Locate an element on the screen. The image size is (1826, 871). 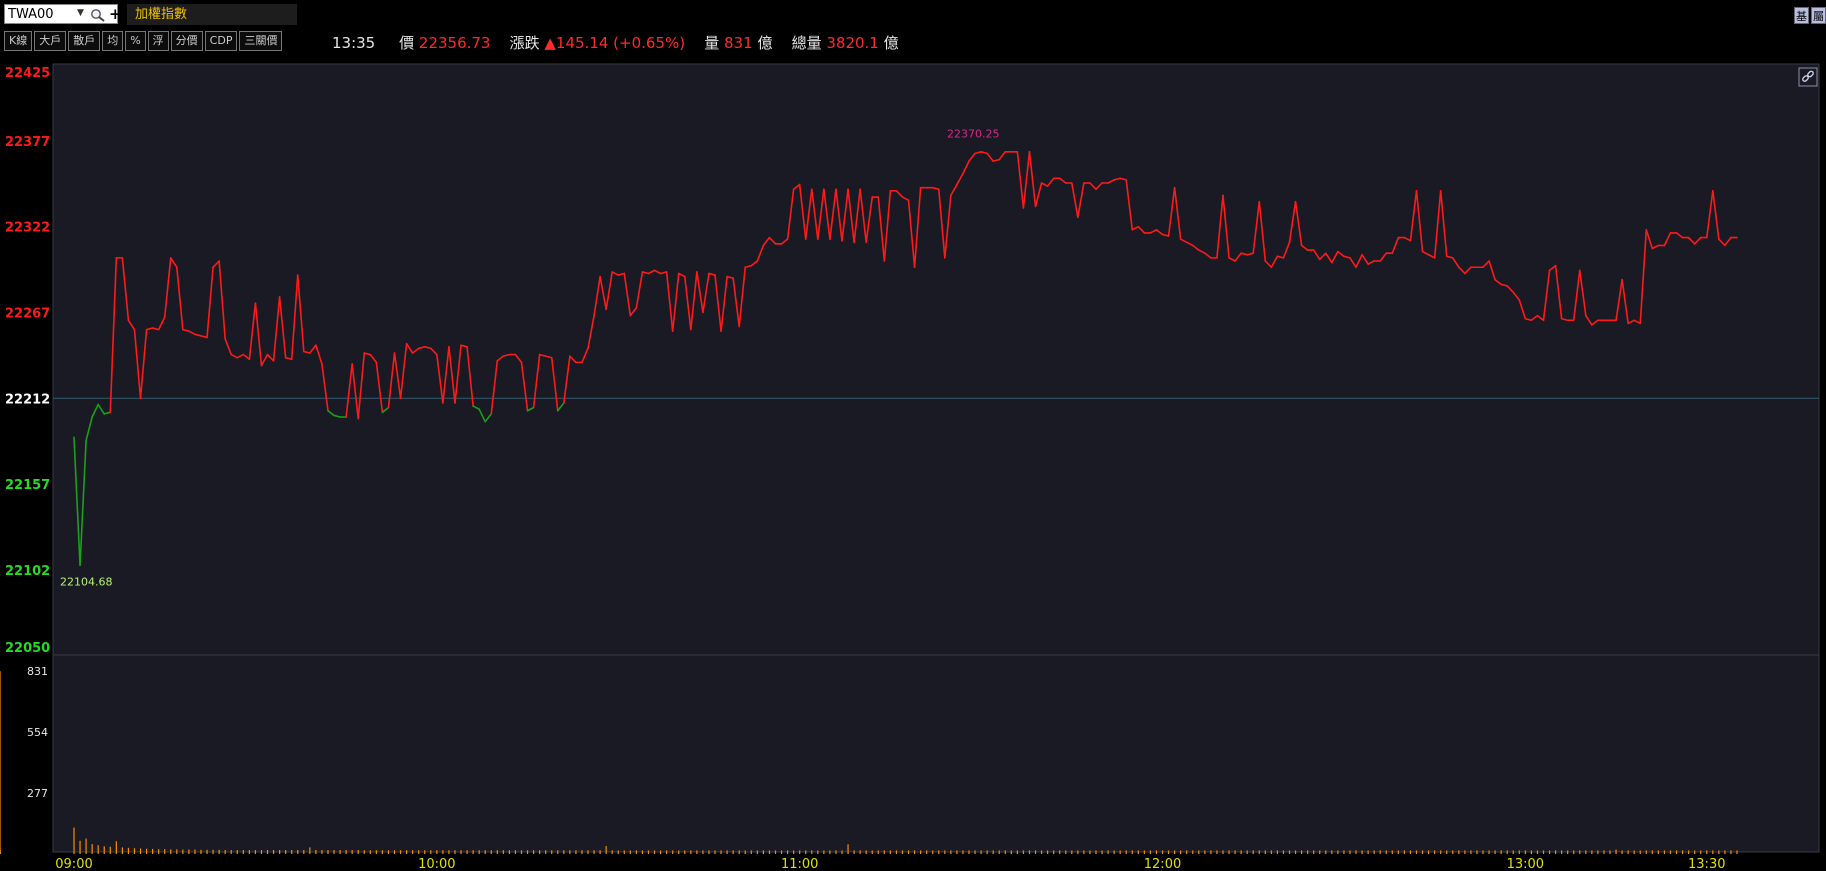
plus-icon: + is located at coordinates (115, 14).